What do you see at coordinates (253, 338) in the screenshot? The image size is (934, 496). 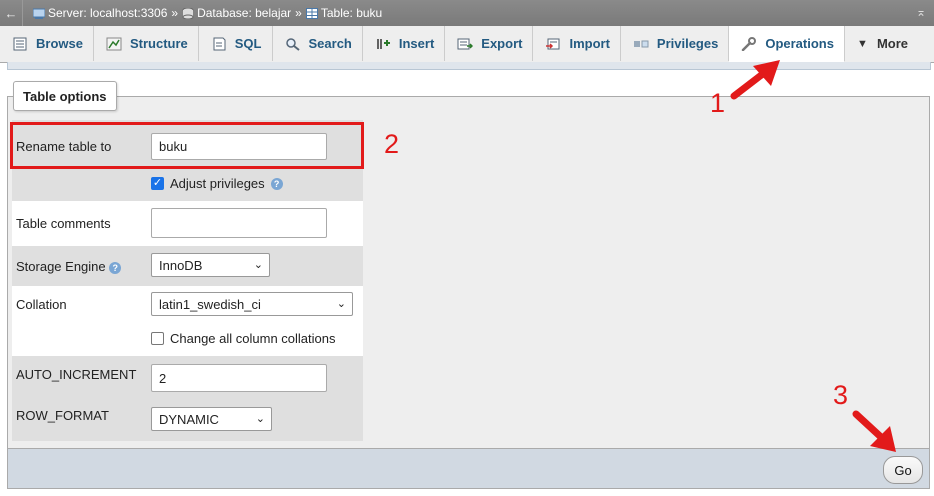 I see `change-collations-label: Change all column collations` at bounding box center [253, 338].